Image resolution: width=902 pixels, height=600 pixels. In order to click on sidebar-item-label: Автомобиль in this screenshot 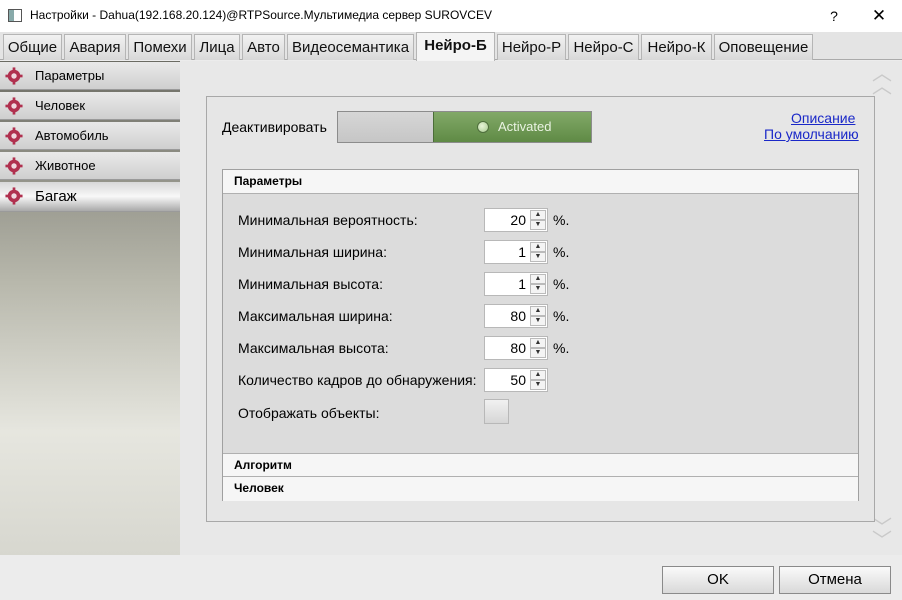, I will do `click(72, 135)`.